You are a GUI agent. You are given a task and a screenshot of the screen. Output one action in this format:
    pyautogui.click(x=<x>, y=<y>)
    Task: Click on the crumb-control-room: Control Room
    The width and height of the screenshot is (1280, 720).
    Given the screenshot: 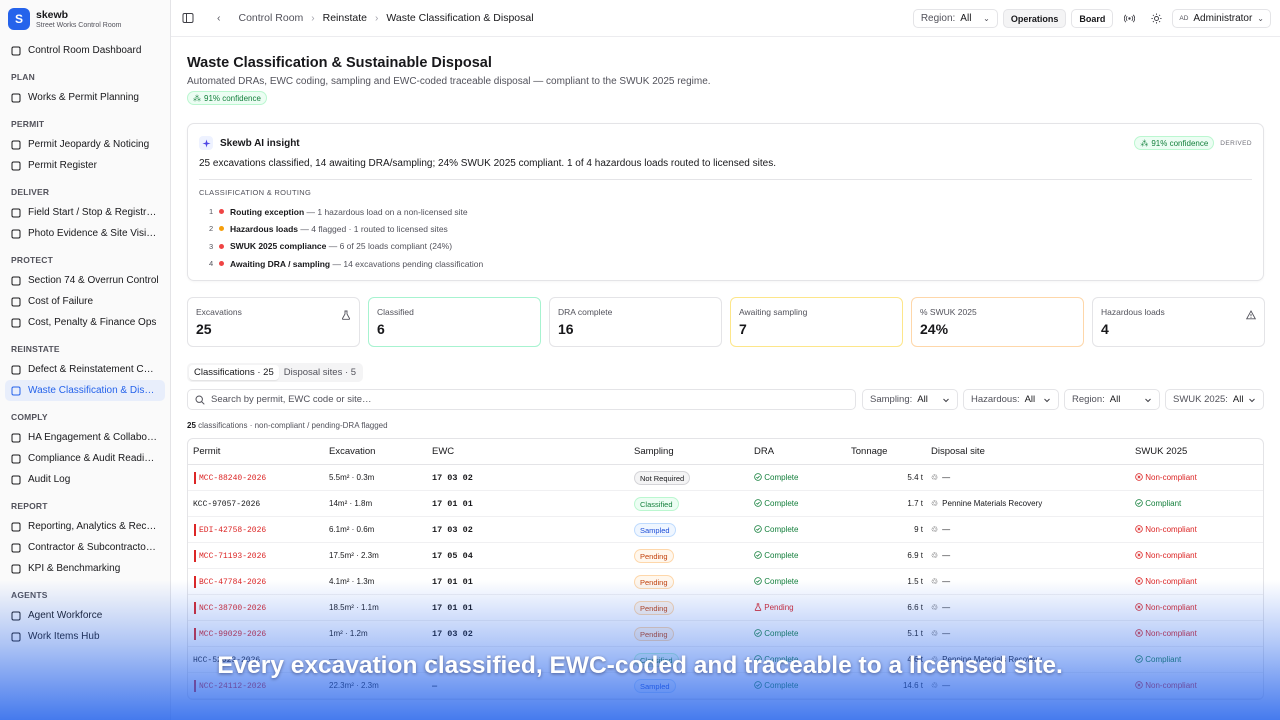 What is the action you would take?
    pyautogui.click(x=271, y=18)
    